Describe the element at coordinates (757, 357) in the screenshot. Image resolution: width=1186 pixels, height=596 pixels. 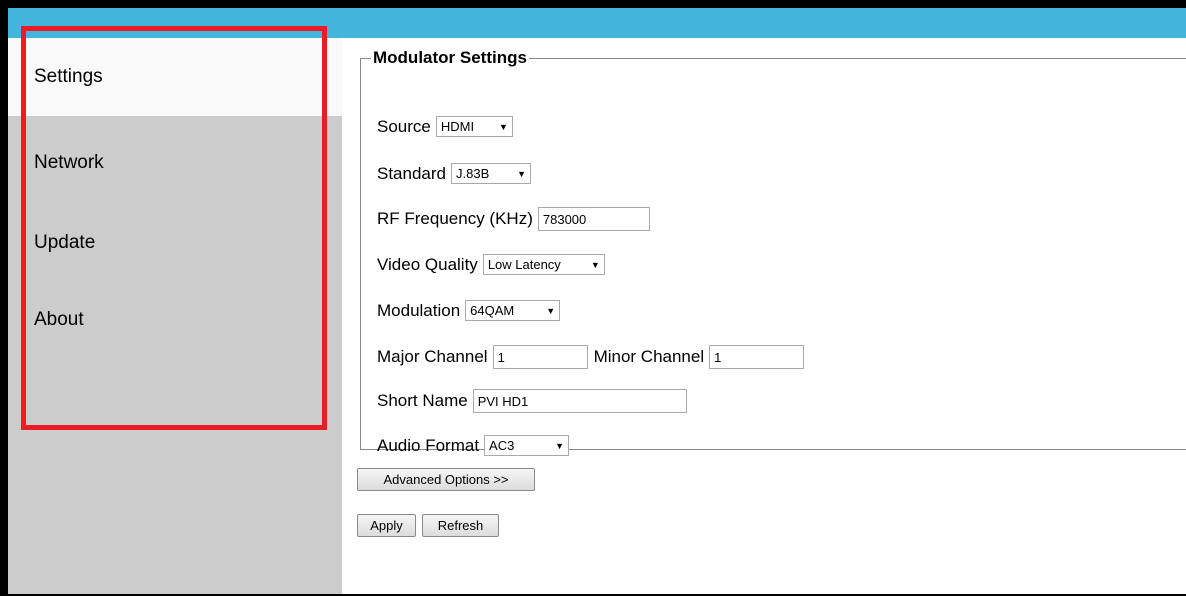
I see `minor-channel-input: 1` at that location.